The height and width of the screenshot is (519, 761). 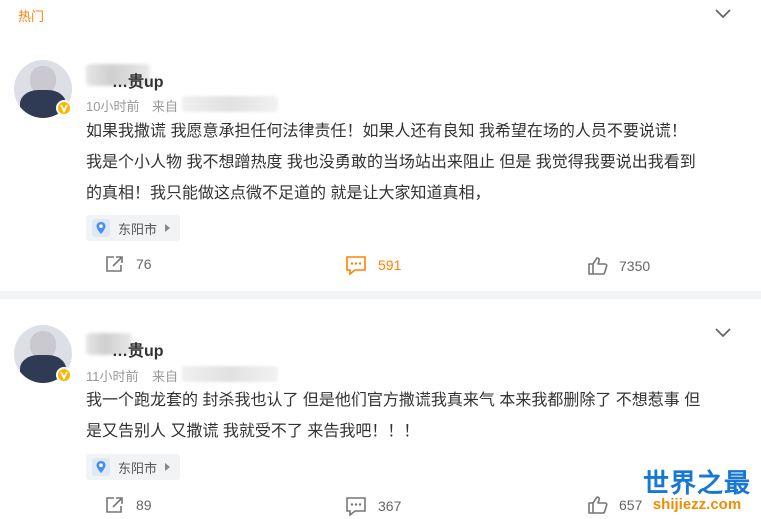 I want to click on post-text-line: 的真相！我只能做这点微不足道的 就是让大家知道真相，, so click(x=288, y=193).